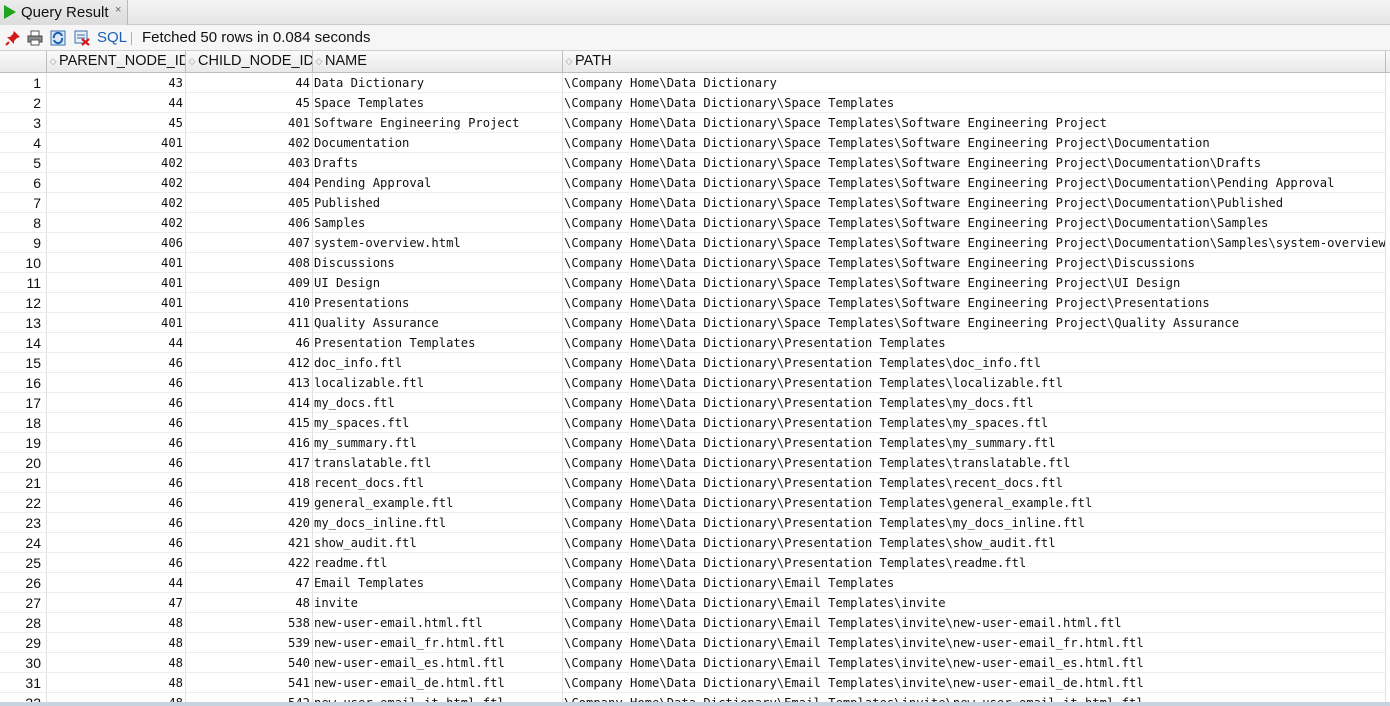 The width and height of the screenshot is (1390, 706). I want to click on row-number: 30, so click(23, 663).